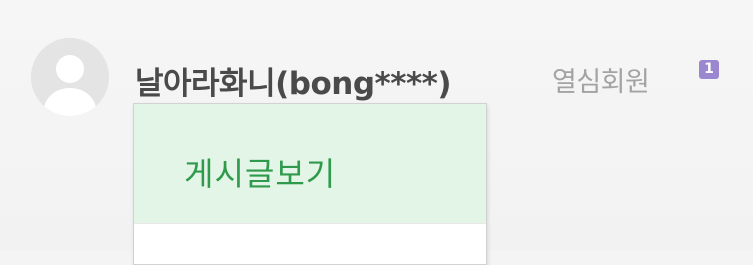 The image size is (753, 265). I want to click on default-user-icon, so click(70, 77).